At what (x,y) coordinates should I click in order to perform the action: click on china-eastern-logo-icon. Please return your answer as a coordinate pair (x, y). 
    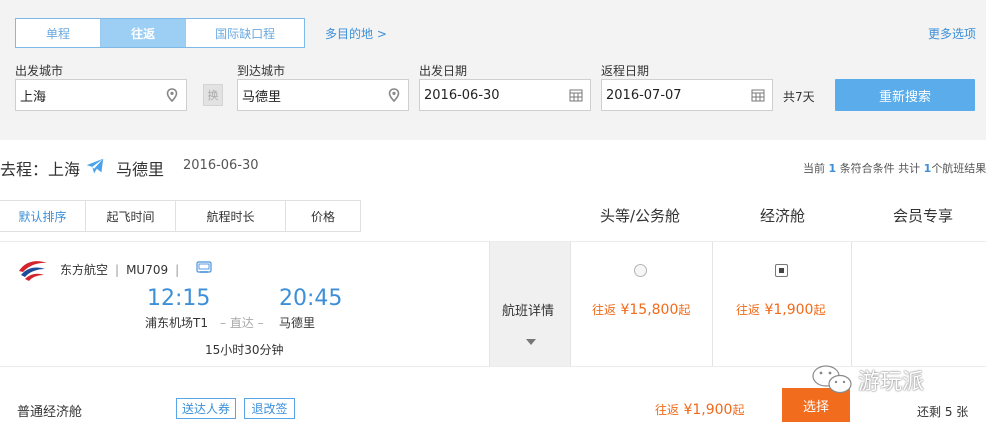
    Looking at the image, I should click on (33, 271).